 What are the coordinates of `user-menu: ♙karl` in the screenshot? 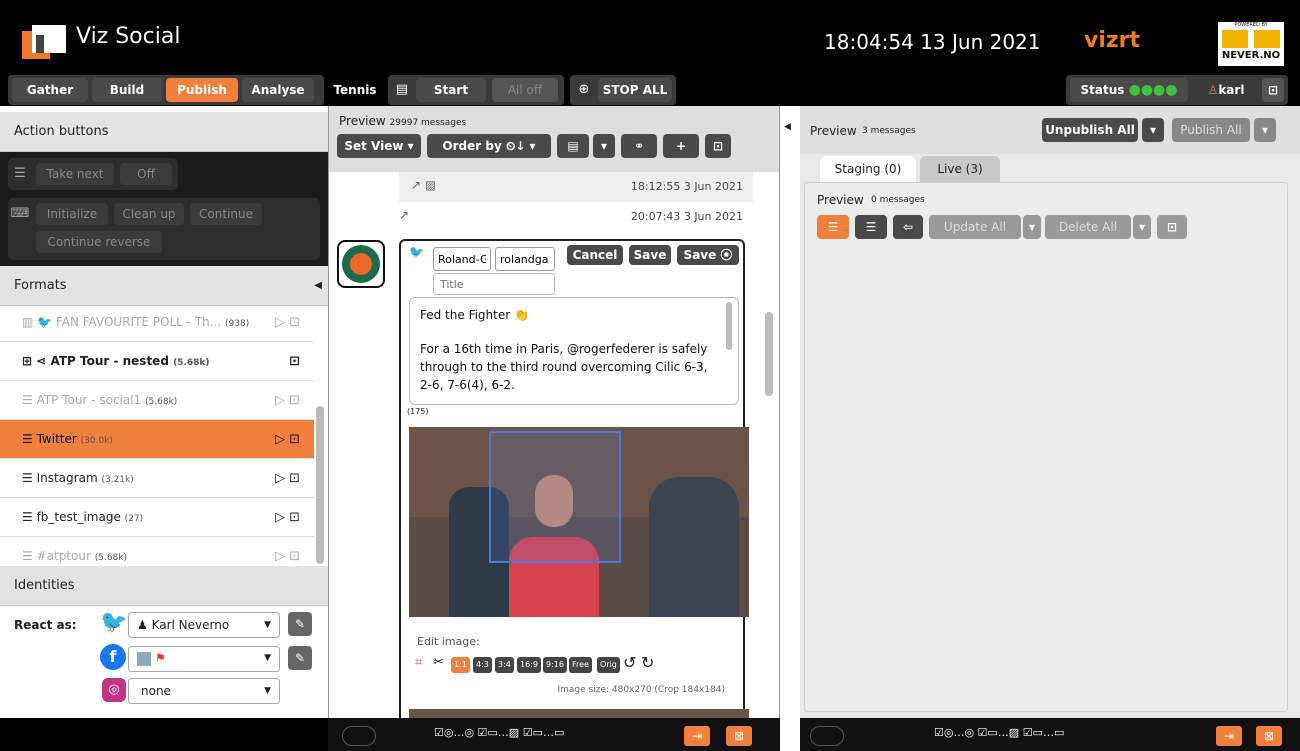 It's located at (1226, 90).